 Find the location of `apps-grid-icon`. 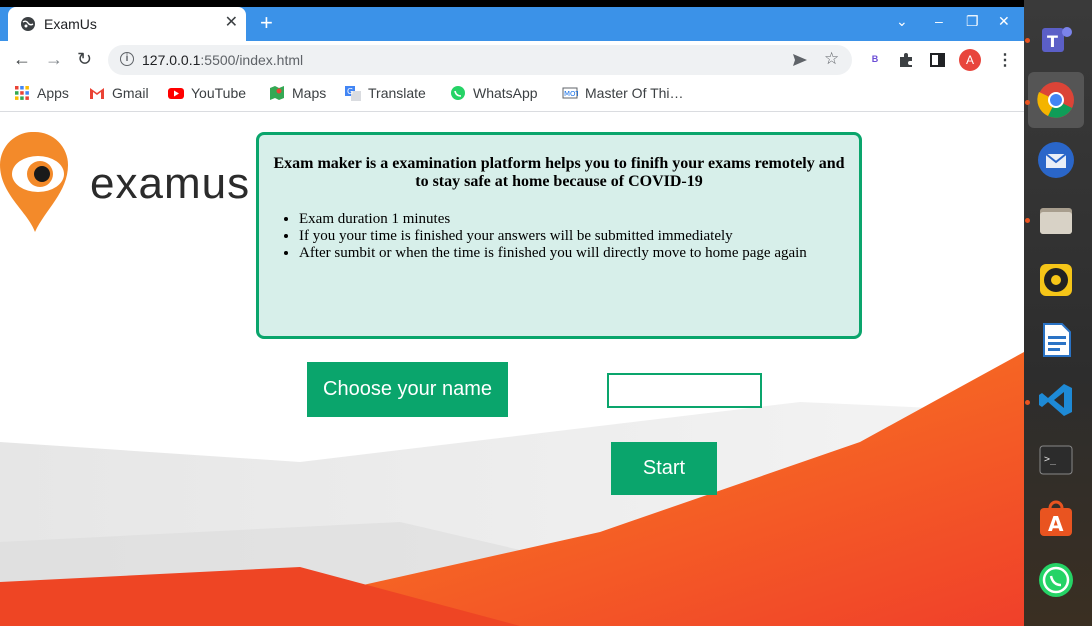

apps-grid-icon is located at coordinates (22, 93).